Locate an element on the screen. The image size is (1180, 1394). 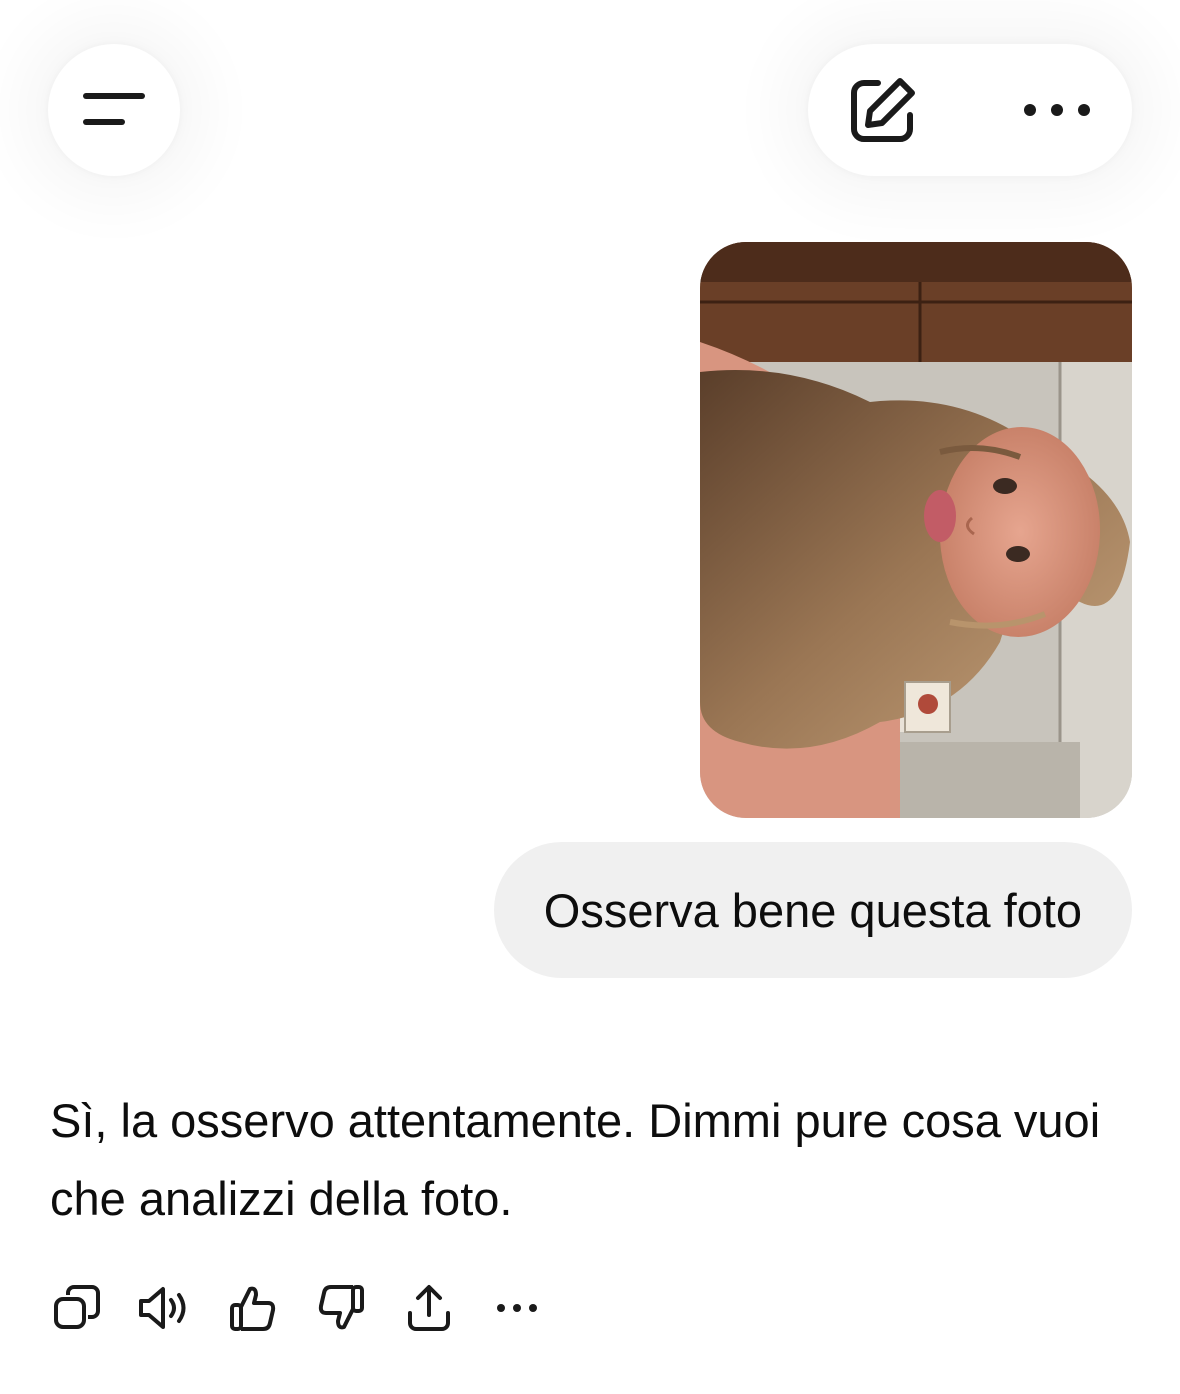
user-message-text: Osserva bene questa foto is located at coordinates (812, 910).